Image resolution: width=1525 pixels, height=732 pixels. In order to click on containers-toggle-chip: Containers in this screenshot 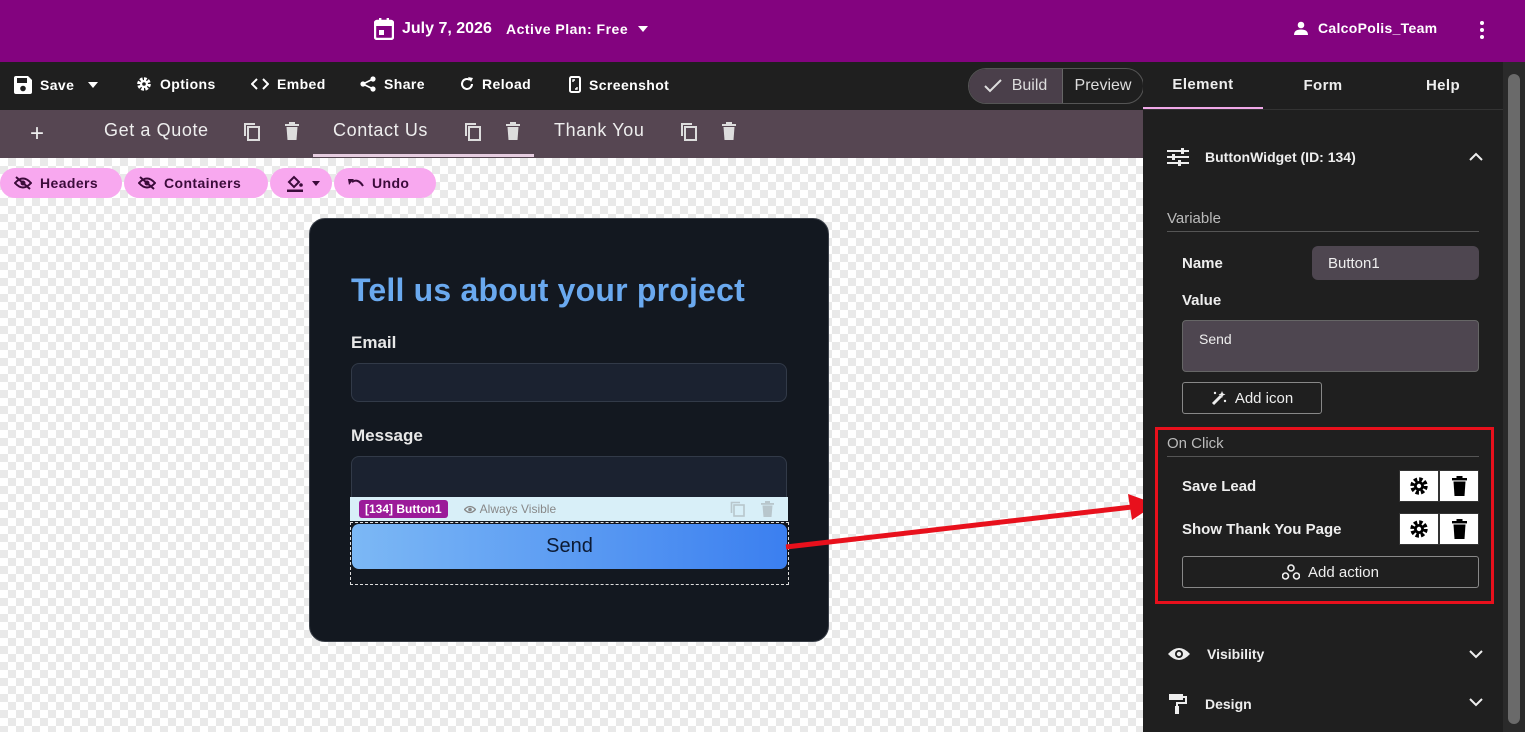, I will do `click(196, 183)`.